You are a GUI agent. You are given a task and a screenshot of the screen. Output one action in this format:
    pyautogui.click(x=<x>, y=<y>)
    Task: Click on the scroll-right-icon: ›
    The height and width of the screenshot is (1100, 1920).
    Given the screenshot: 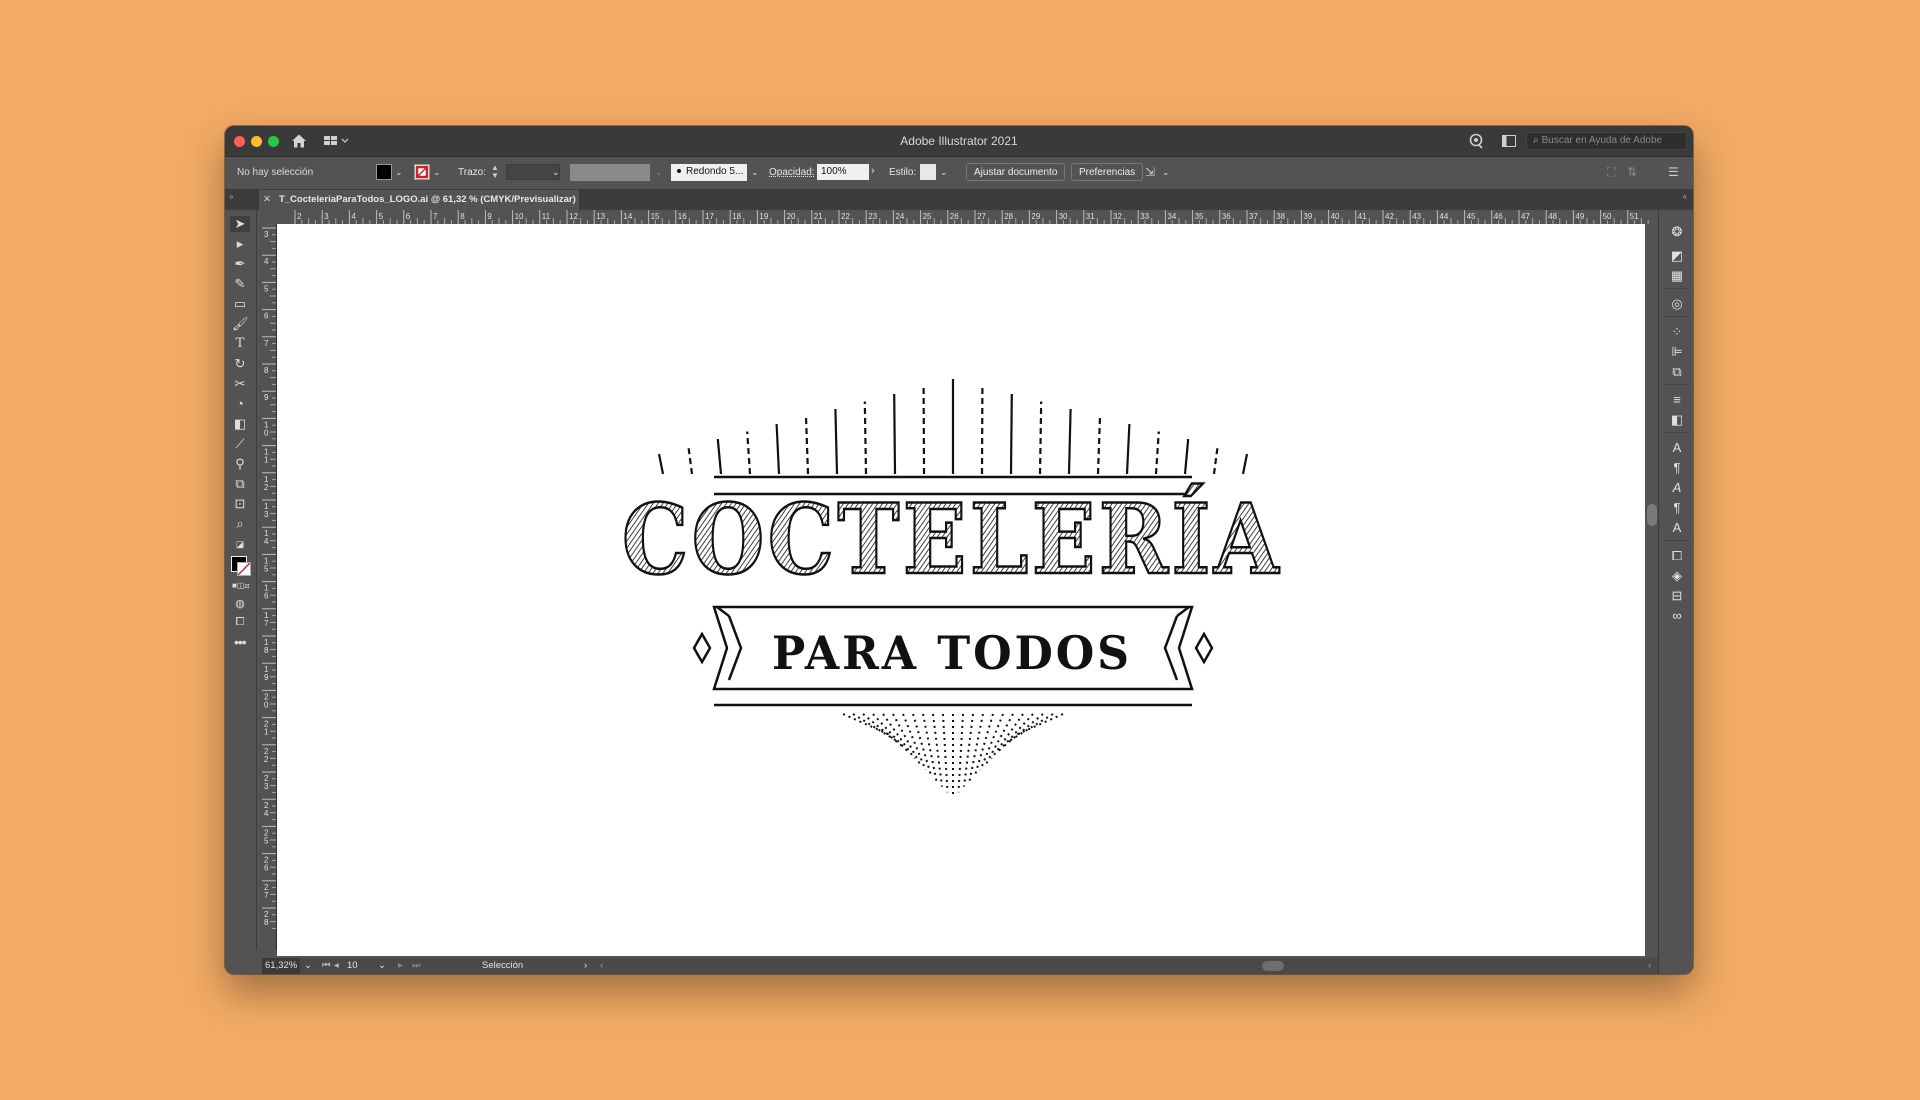 What is the action you would take?
    pyautogui.click(x=1649, y=965)
    